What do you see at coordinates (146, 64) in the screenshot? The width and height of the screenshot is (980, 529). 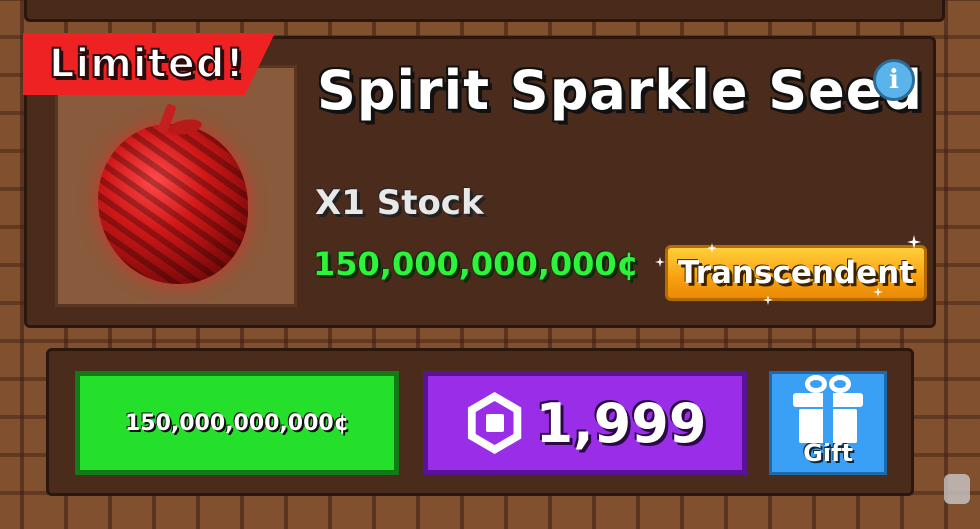 I see `limited-badge-label: Limited!` at bounding box center [146, 64].